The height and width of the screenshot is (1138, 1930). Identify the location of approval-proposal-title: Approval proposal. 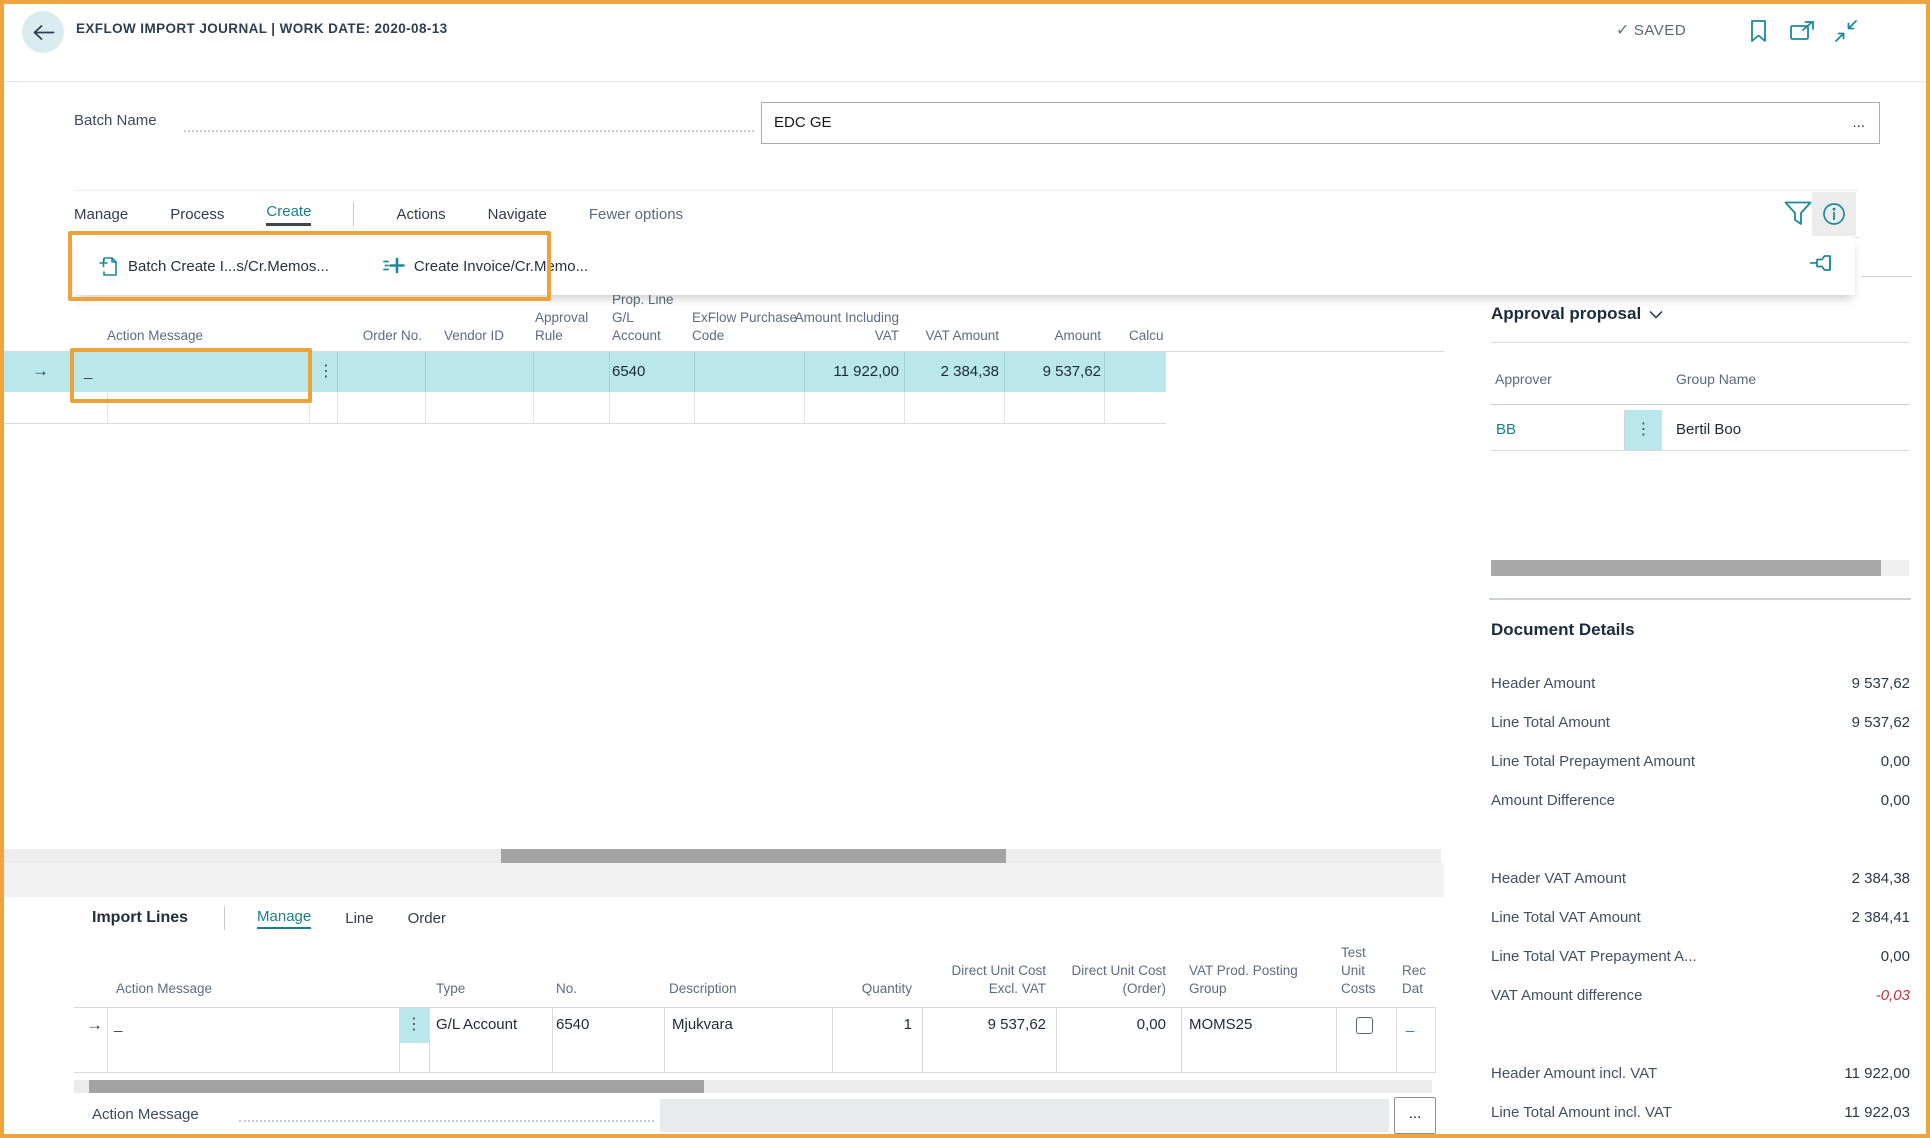
(1566, 313).